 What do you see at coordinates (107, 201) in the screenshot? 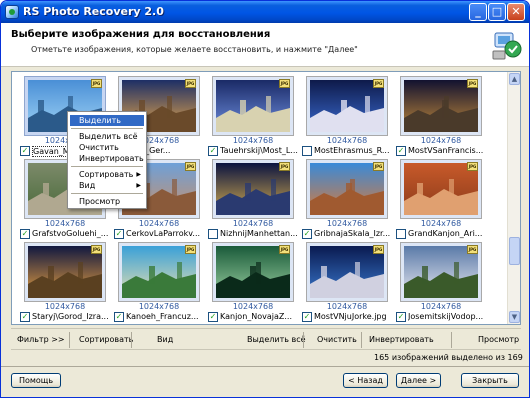
I see `ctx-item-preview: Просмотр` at bounding box center [107, 201].